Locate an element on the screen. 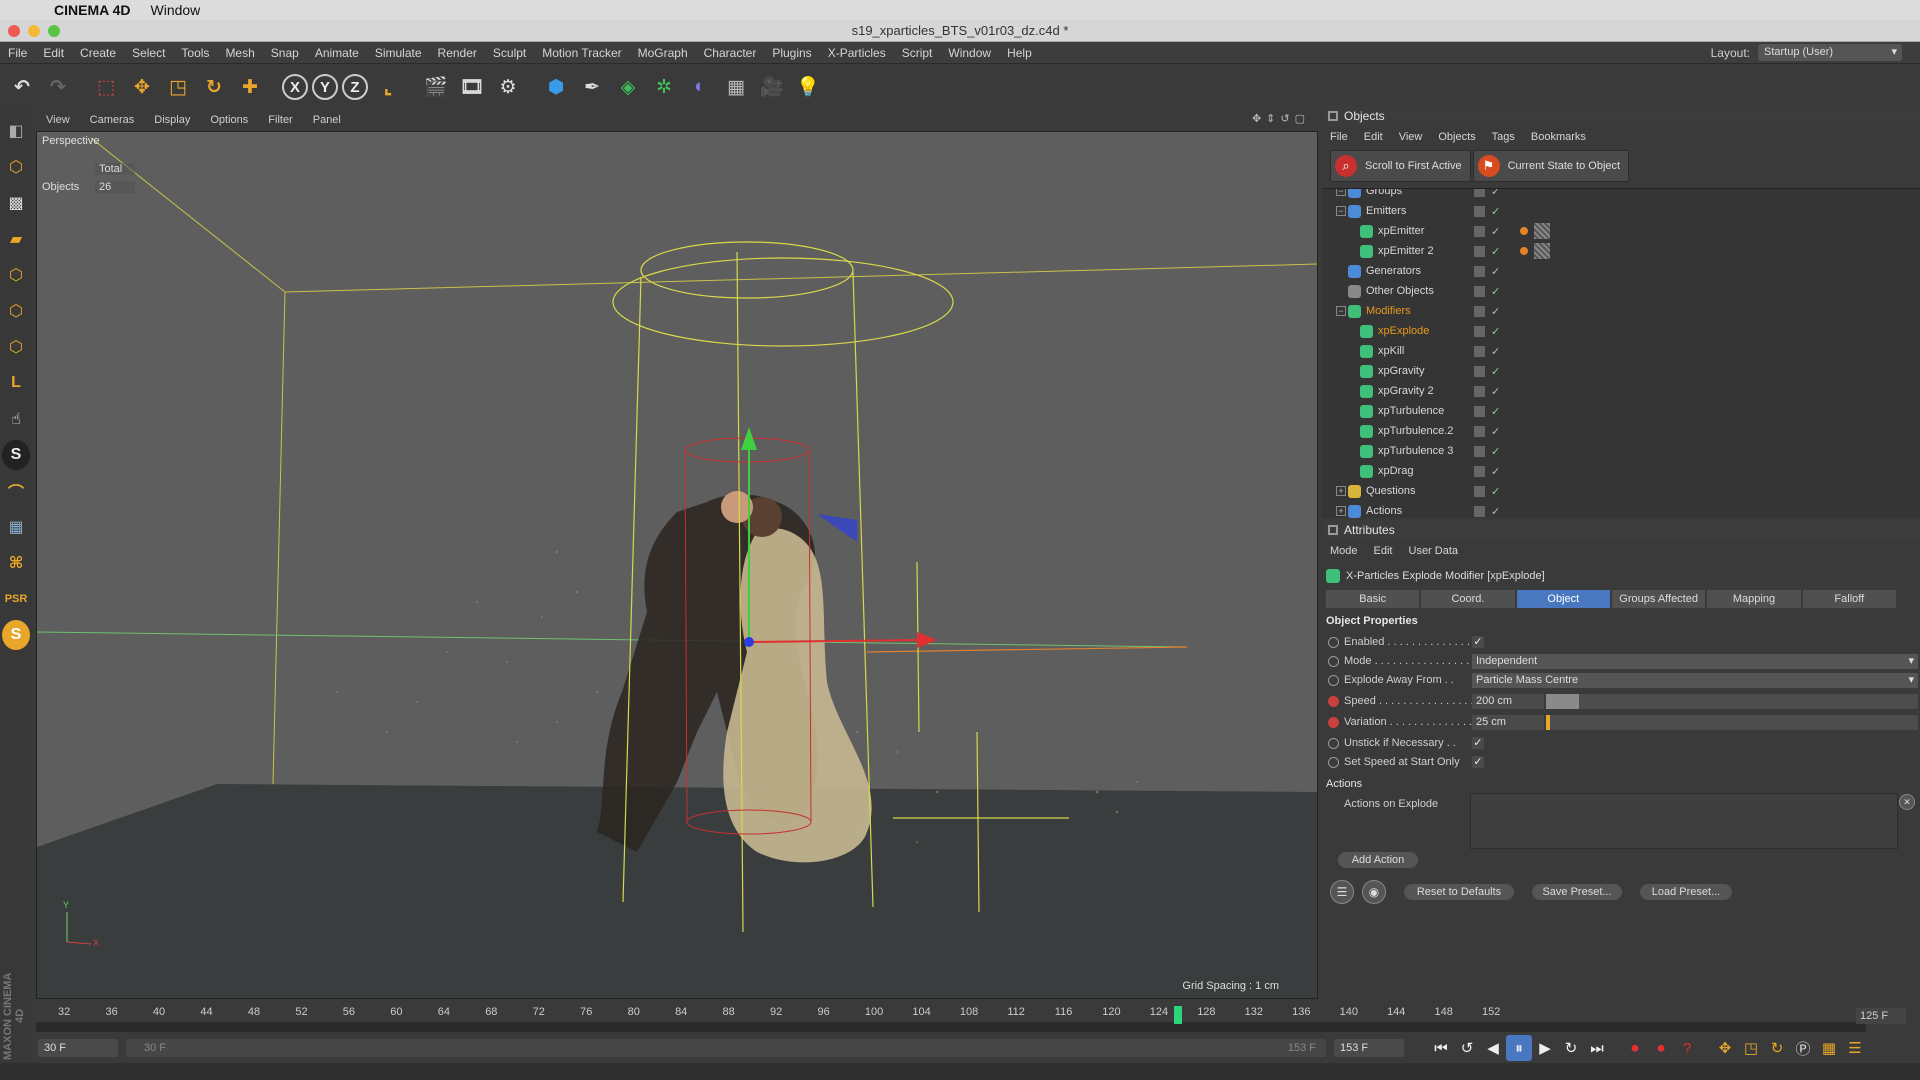  menu-tools: Tools is located at coordinates (195, 53).